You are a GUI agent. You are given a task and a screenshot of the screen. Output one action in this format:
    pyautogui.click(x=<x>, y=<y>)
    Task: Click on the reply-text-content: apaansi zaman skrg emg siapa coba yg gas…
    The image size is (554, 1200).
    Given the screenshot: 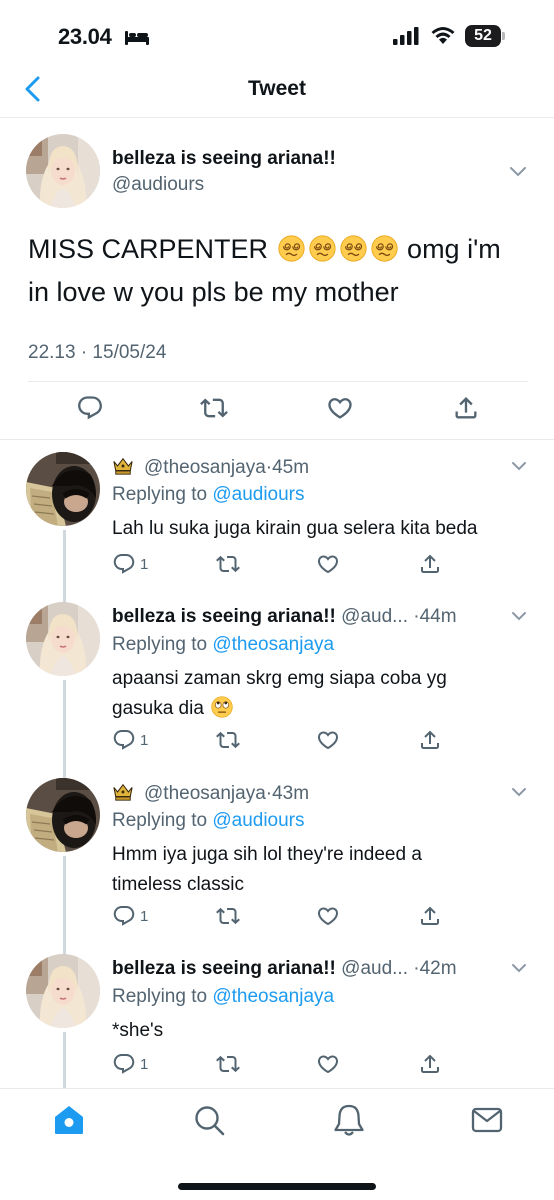 What is the action you would take?
    pyautogui.click(x=279, y=693)
    